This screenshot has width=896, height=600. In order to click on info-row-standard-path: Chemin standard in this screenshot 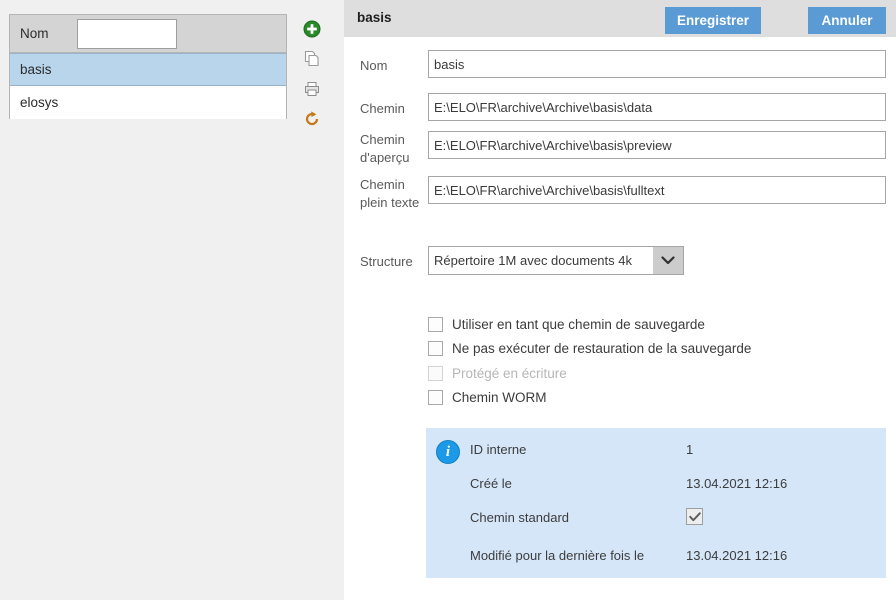, I will do `click(675, 520)`.